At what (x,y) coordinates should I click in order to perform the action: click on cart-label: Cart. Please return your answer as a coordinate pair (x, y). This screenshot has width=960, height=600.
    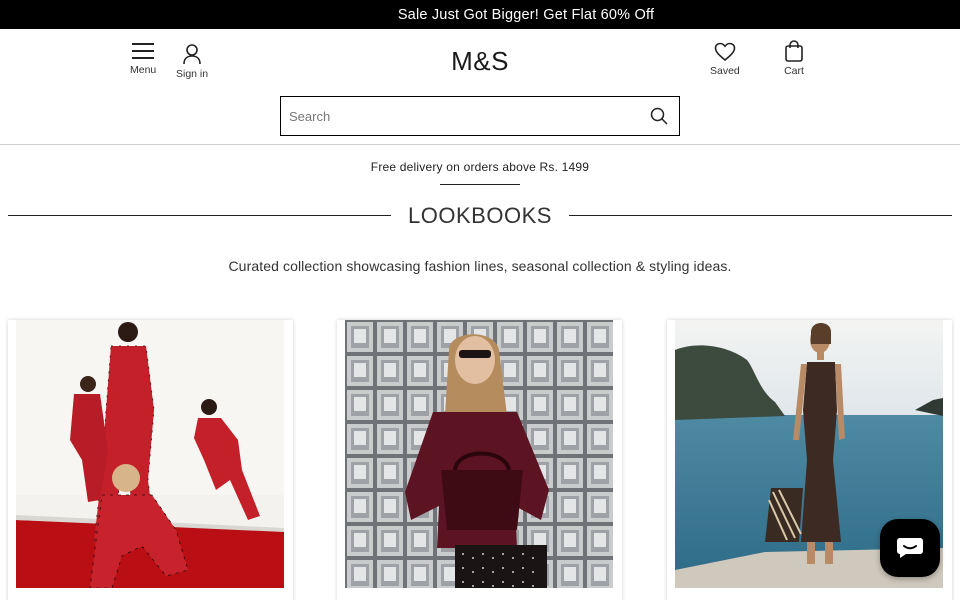
    Looking at the image, I should click on (794, 71).